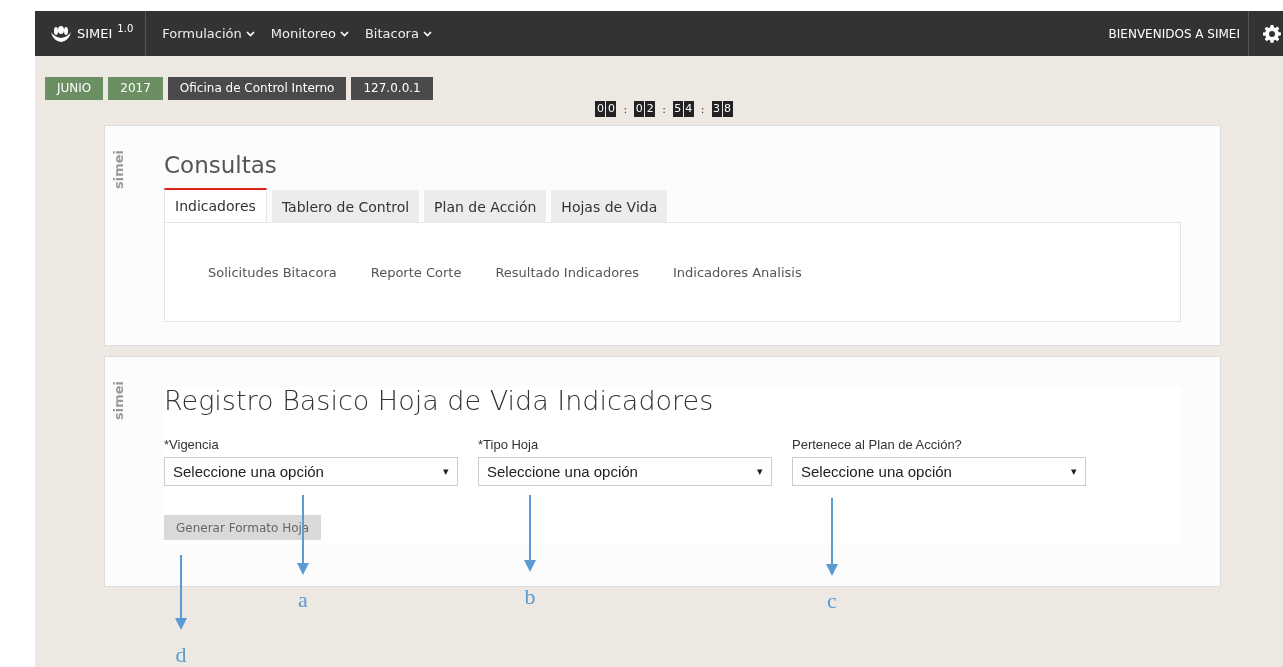 This screenshot has width=1283, height=667. Describe the element at coordinates (832, 601) in the screenshot. I see `annotation-label: c` at that location.